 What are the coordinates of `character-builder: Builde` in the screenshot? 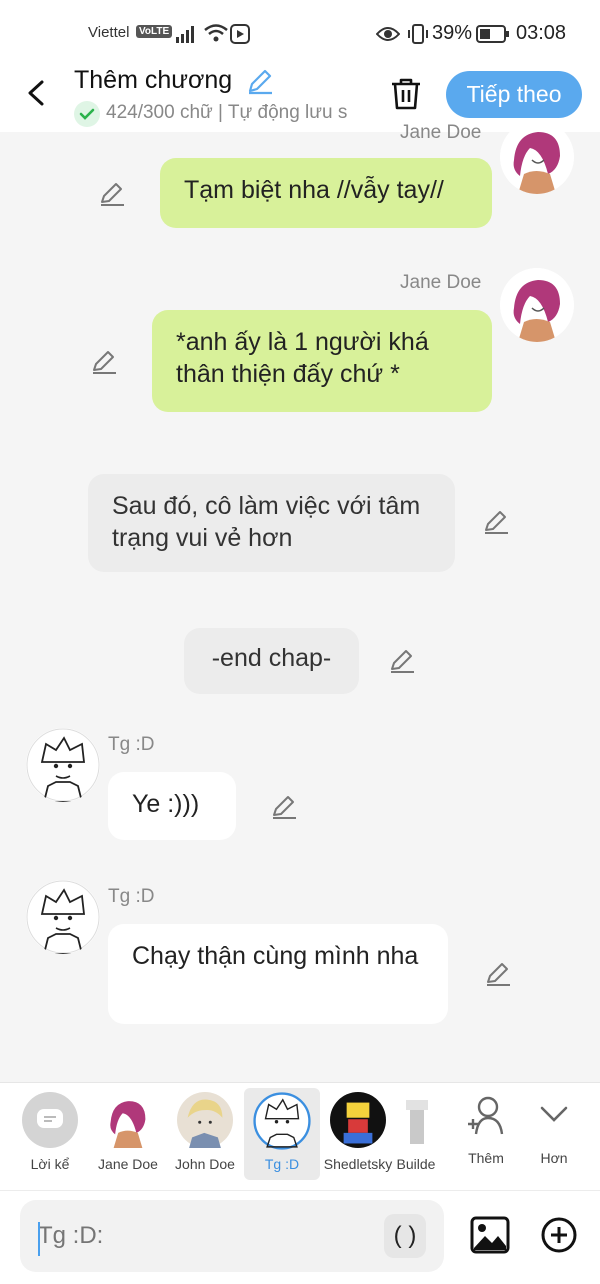 It's located at (416, 1132).